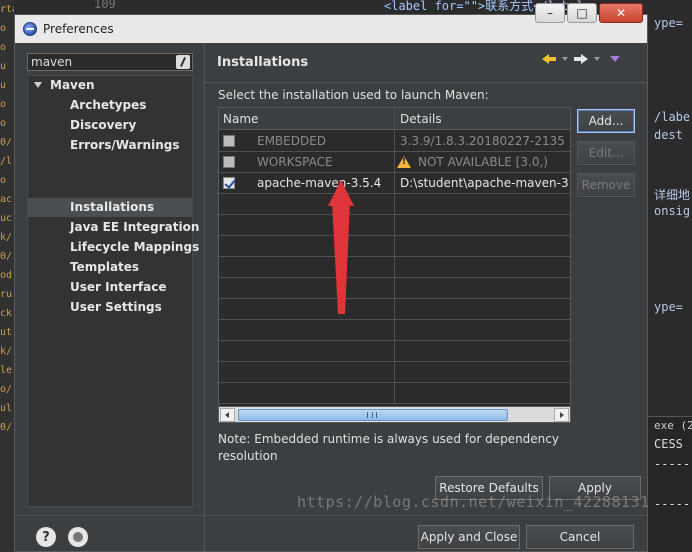 The width and height of the screenshot is (692, 552). I want to click on expand-twisty-icon, so click(38, 85).